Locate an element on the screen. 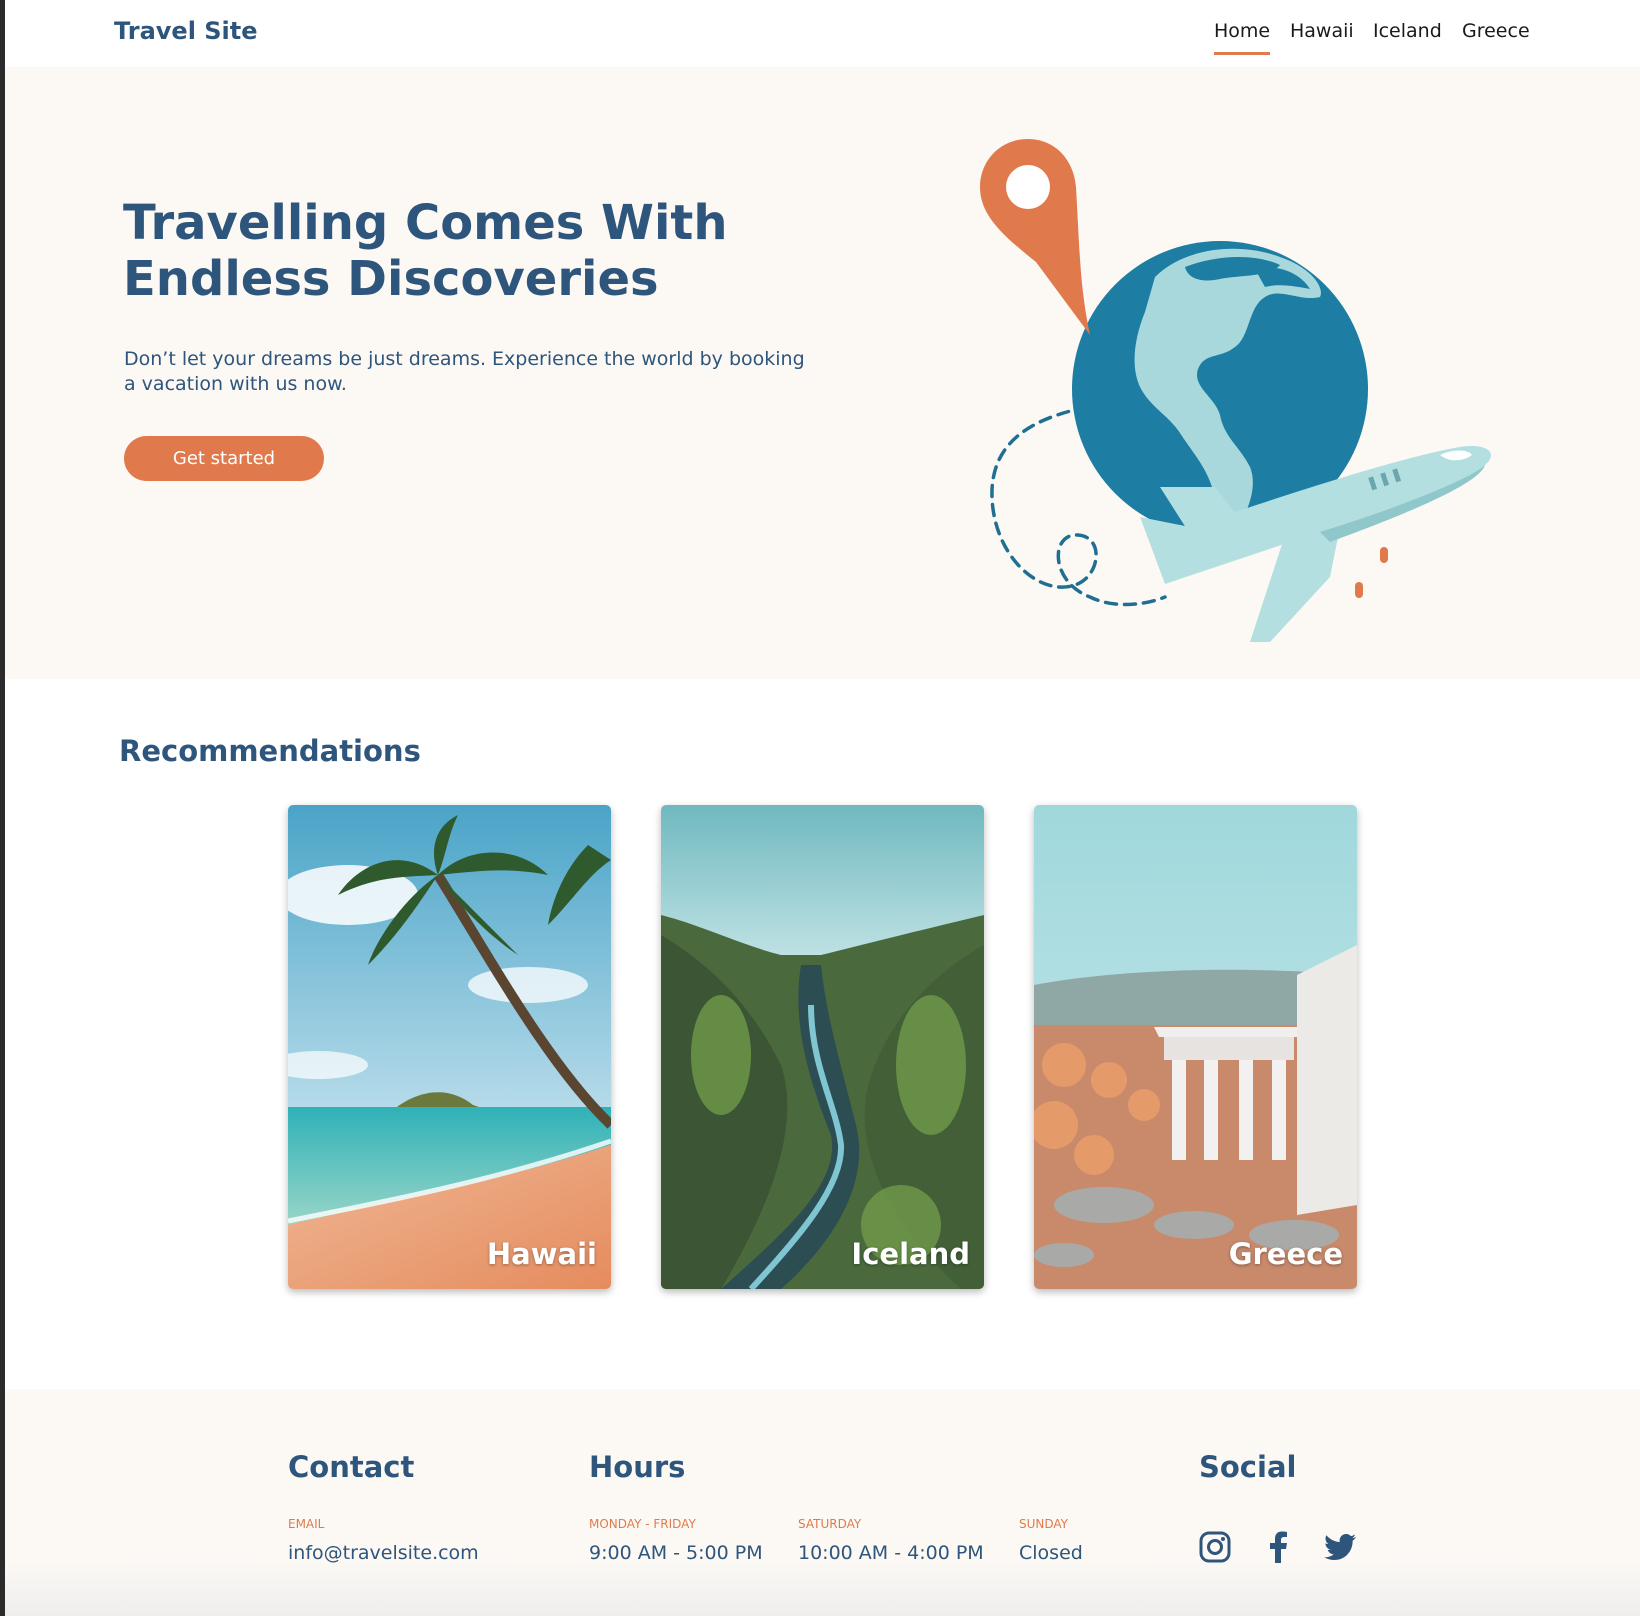 The width and height of the screenshot is (1640, 1616). hours-time-weekdays: 9:00 AM - 5:00 PM is located at coordinates (676, 1553).